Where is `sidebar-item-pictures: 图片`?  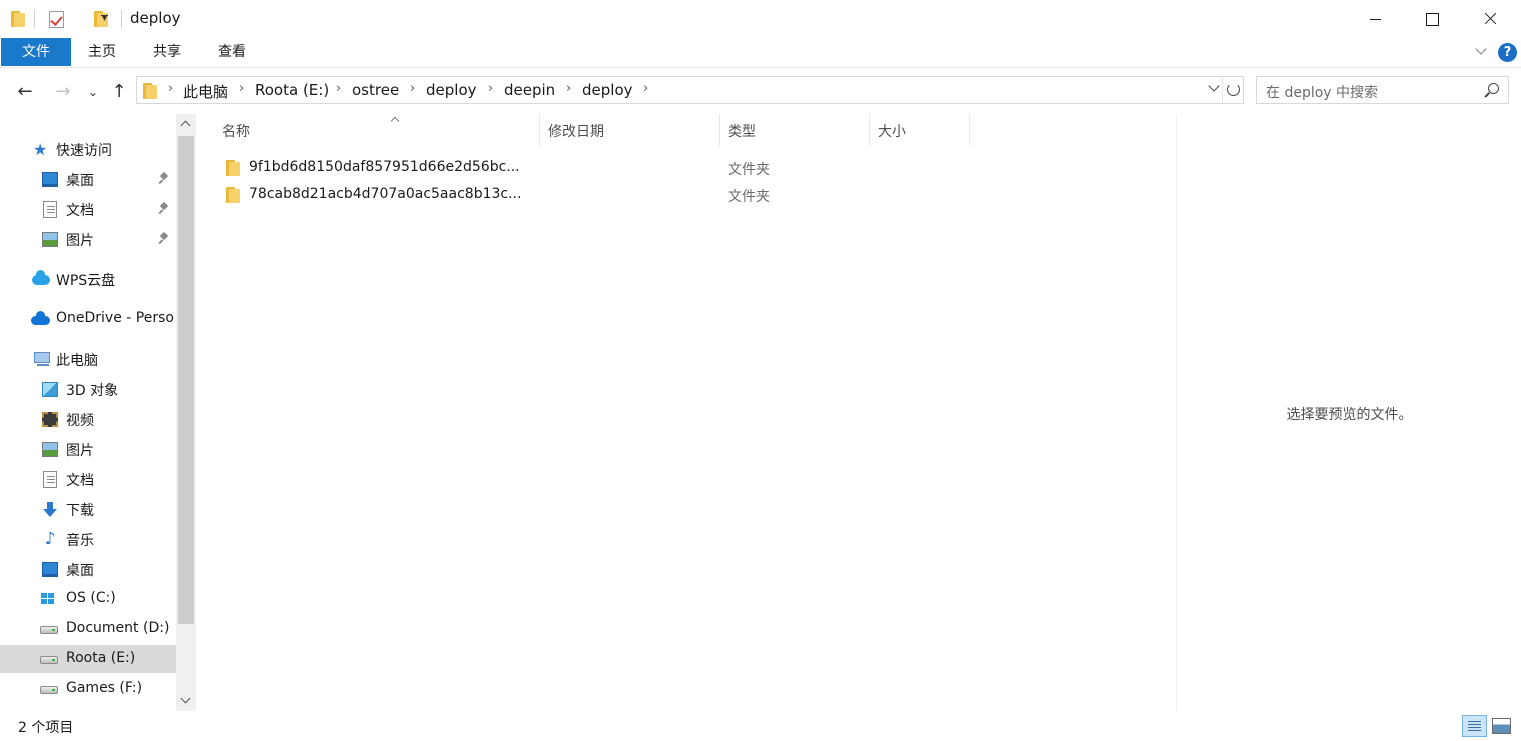 sidebar-item-pictures: 图片 is located at coordinates (88, 449).